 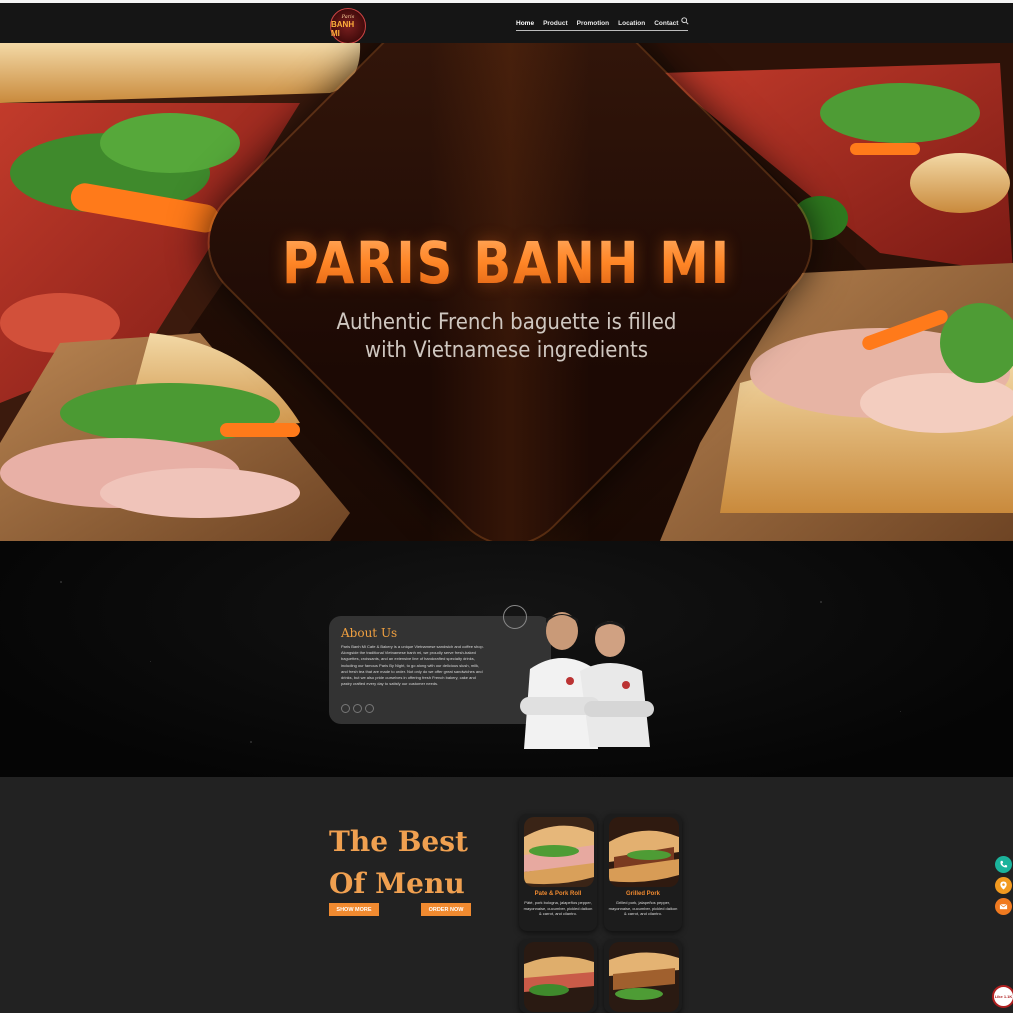 I want to click on brand-logo: Paris BANH MI, so click(x=348, y=26).